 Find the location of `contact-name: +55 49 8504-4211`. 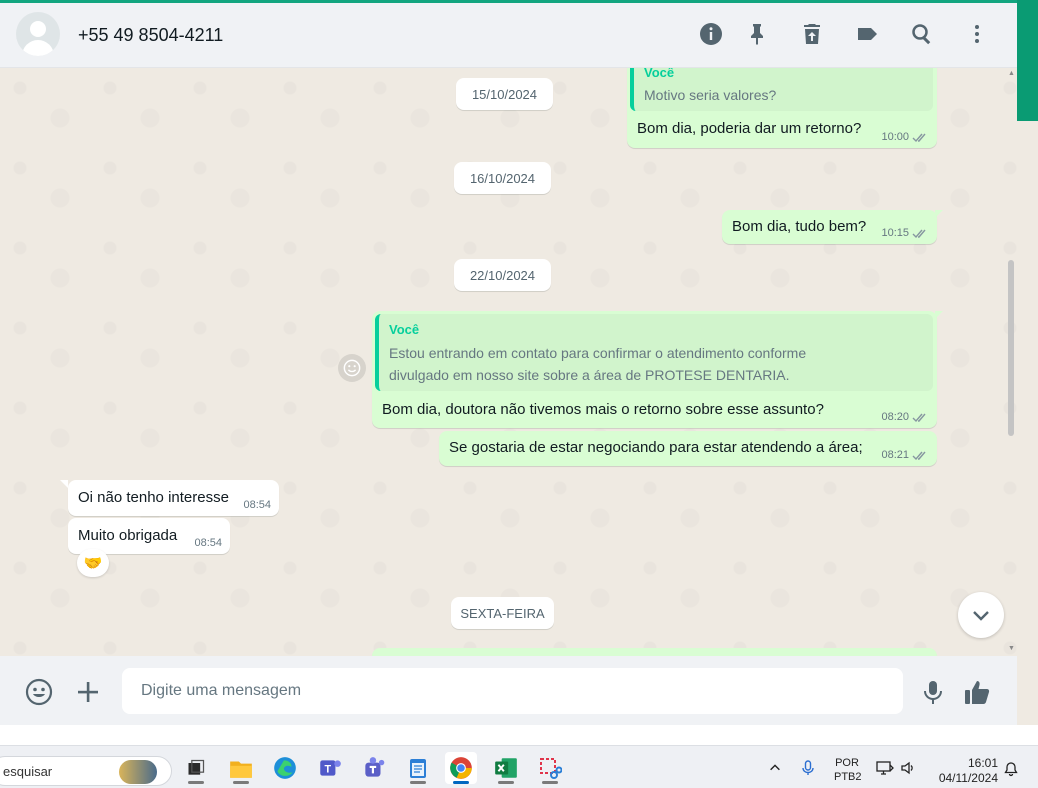

contact-name: +55 49 8504-4211 is located at coordinates (150, 35).